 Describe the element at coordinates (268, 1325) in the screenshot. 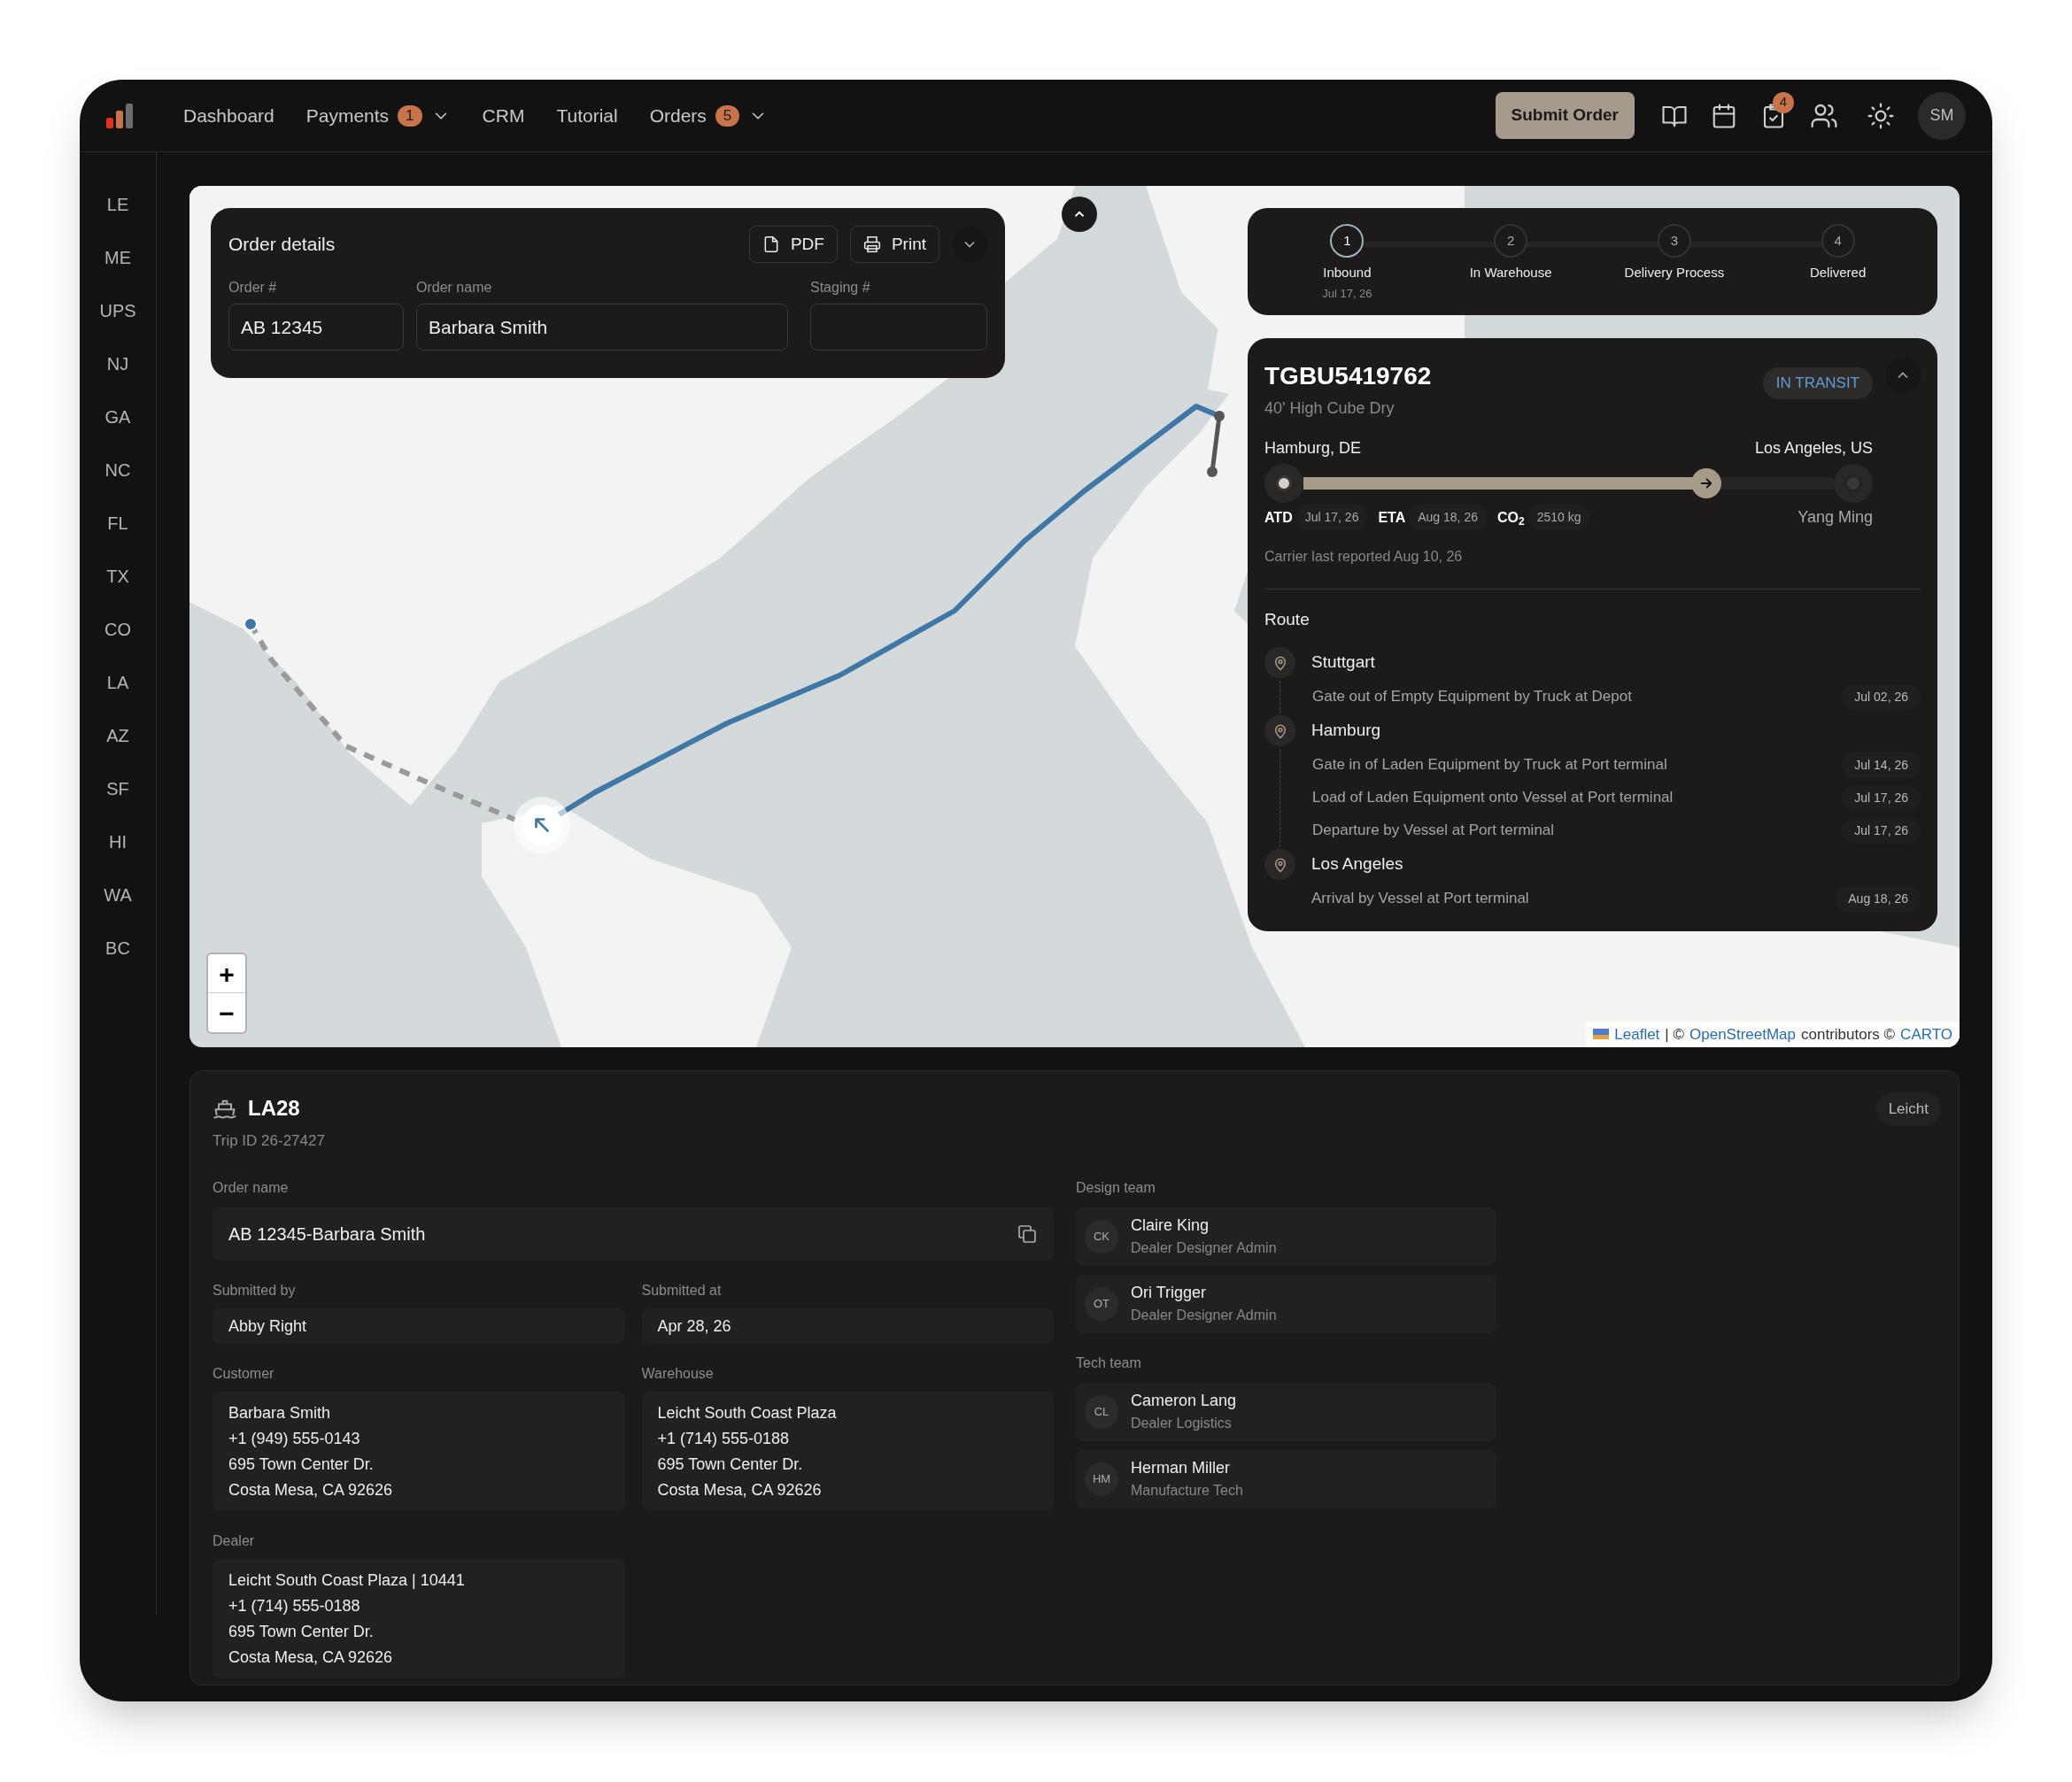

I see `field-value: Abby Right` at that location.